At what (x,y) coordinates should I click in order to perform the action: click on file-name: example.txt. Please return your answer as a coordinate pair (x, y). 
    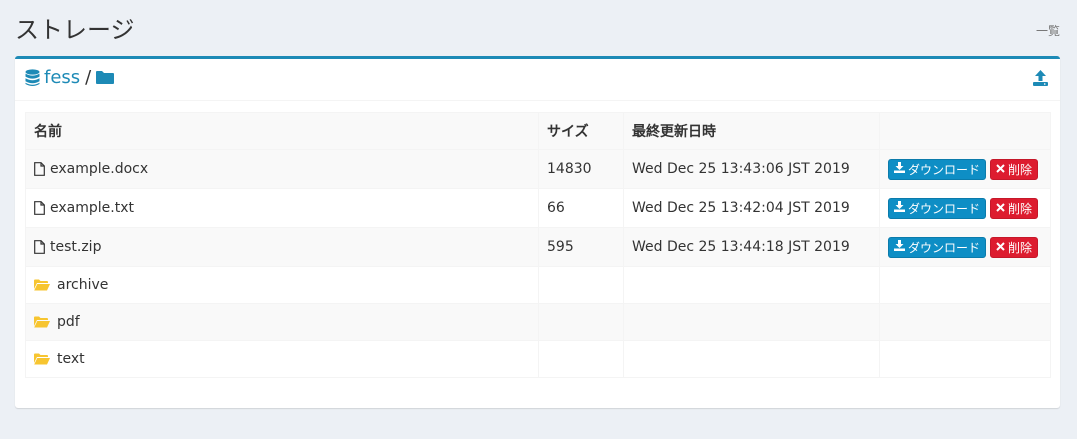
    Looking at the image, I should click on (92, 208).